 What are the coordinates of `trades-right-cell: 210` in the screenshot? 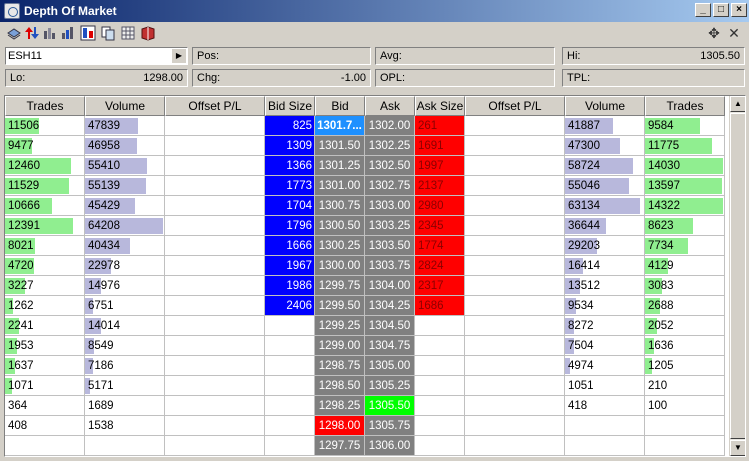 It's located at (685, 386).